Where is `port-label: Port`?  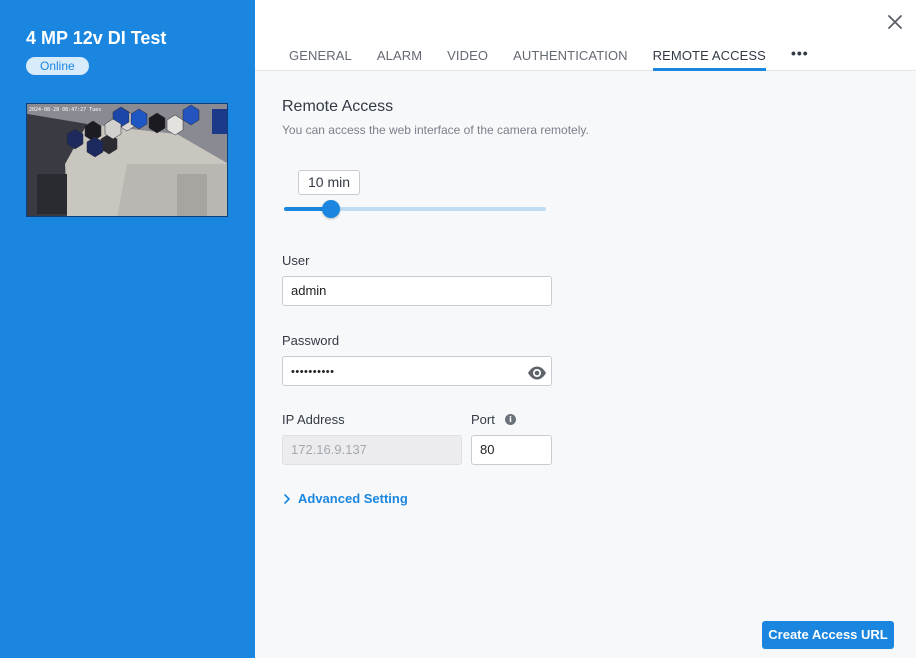
port-label: Port is located at coordinates (483, 419).